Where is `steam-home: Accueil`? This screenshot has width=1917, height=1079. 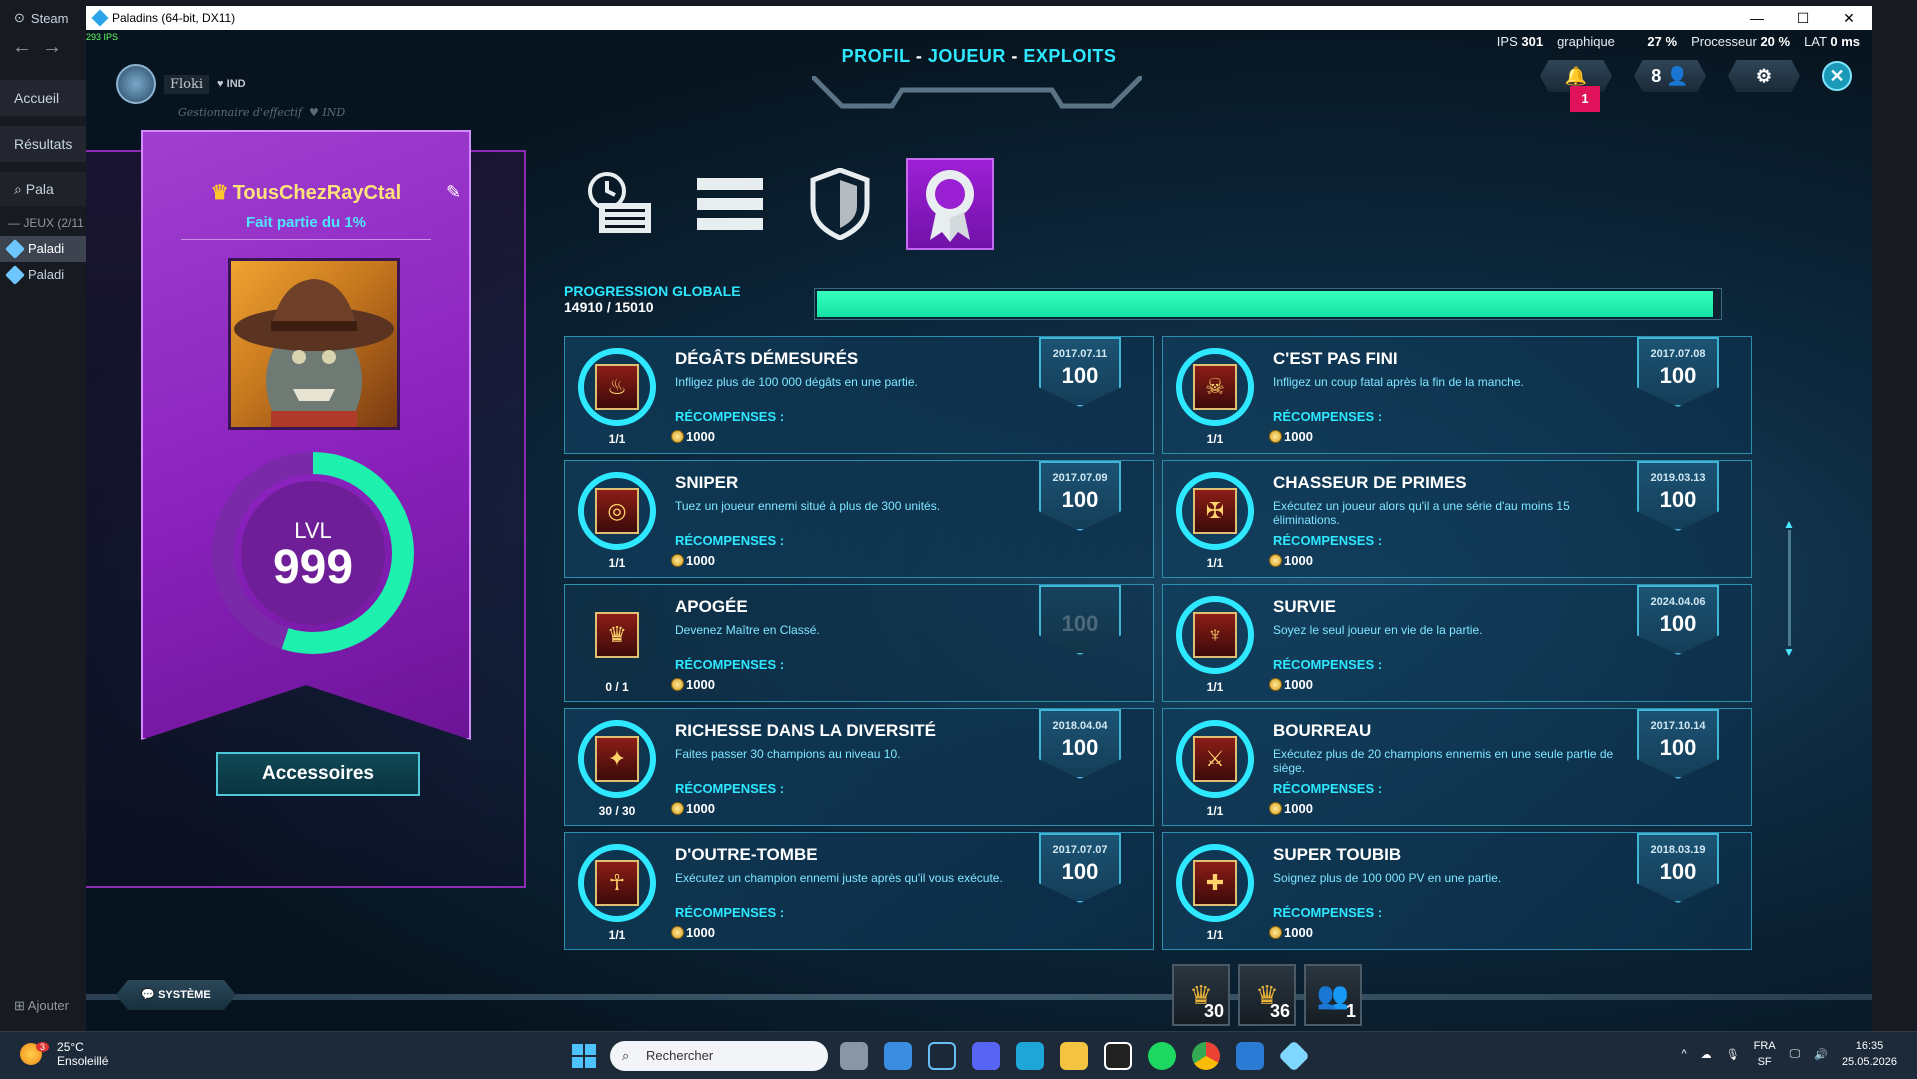
steam-home: Accueil is located at coordinates (44, 98).